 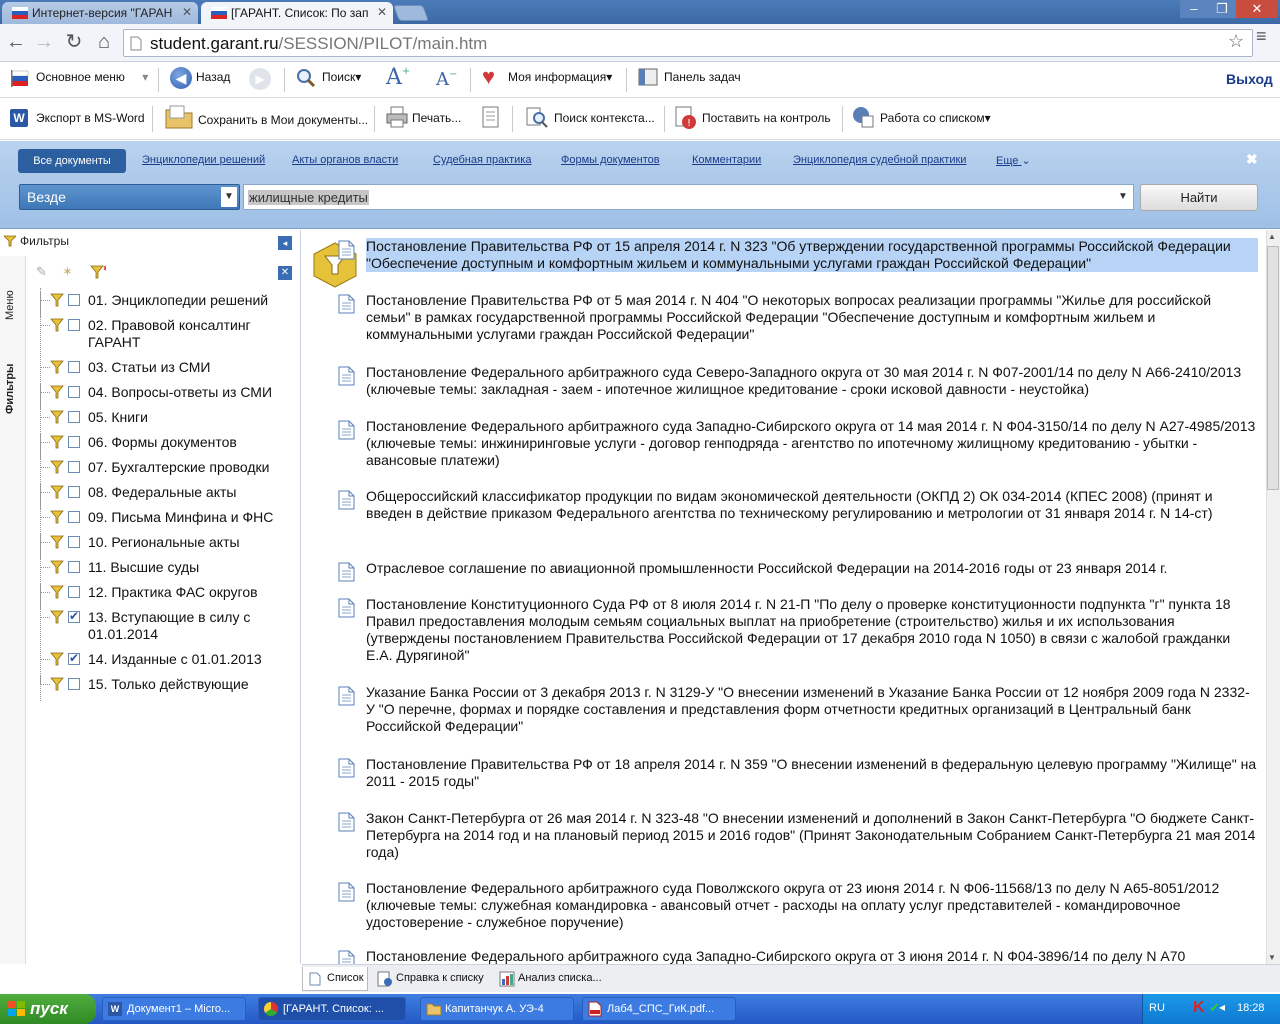 I want to click on decrease-font-icon: A−, so click(x=446, y=79).